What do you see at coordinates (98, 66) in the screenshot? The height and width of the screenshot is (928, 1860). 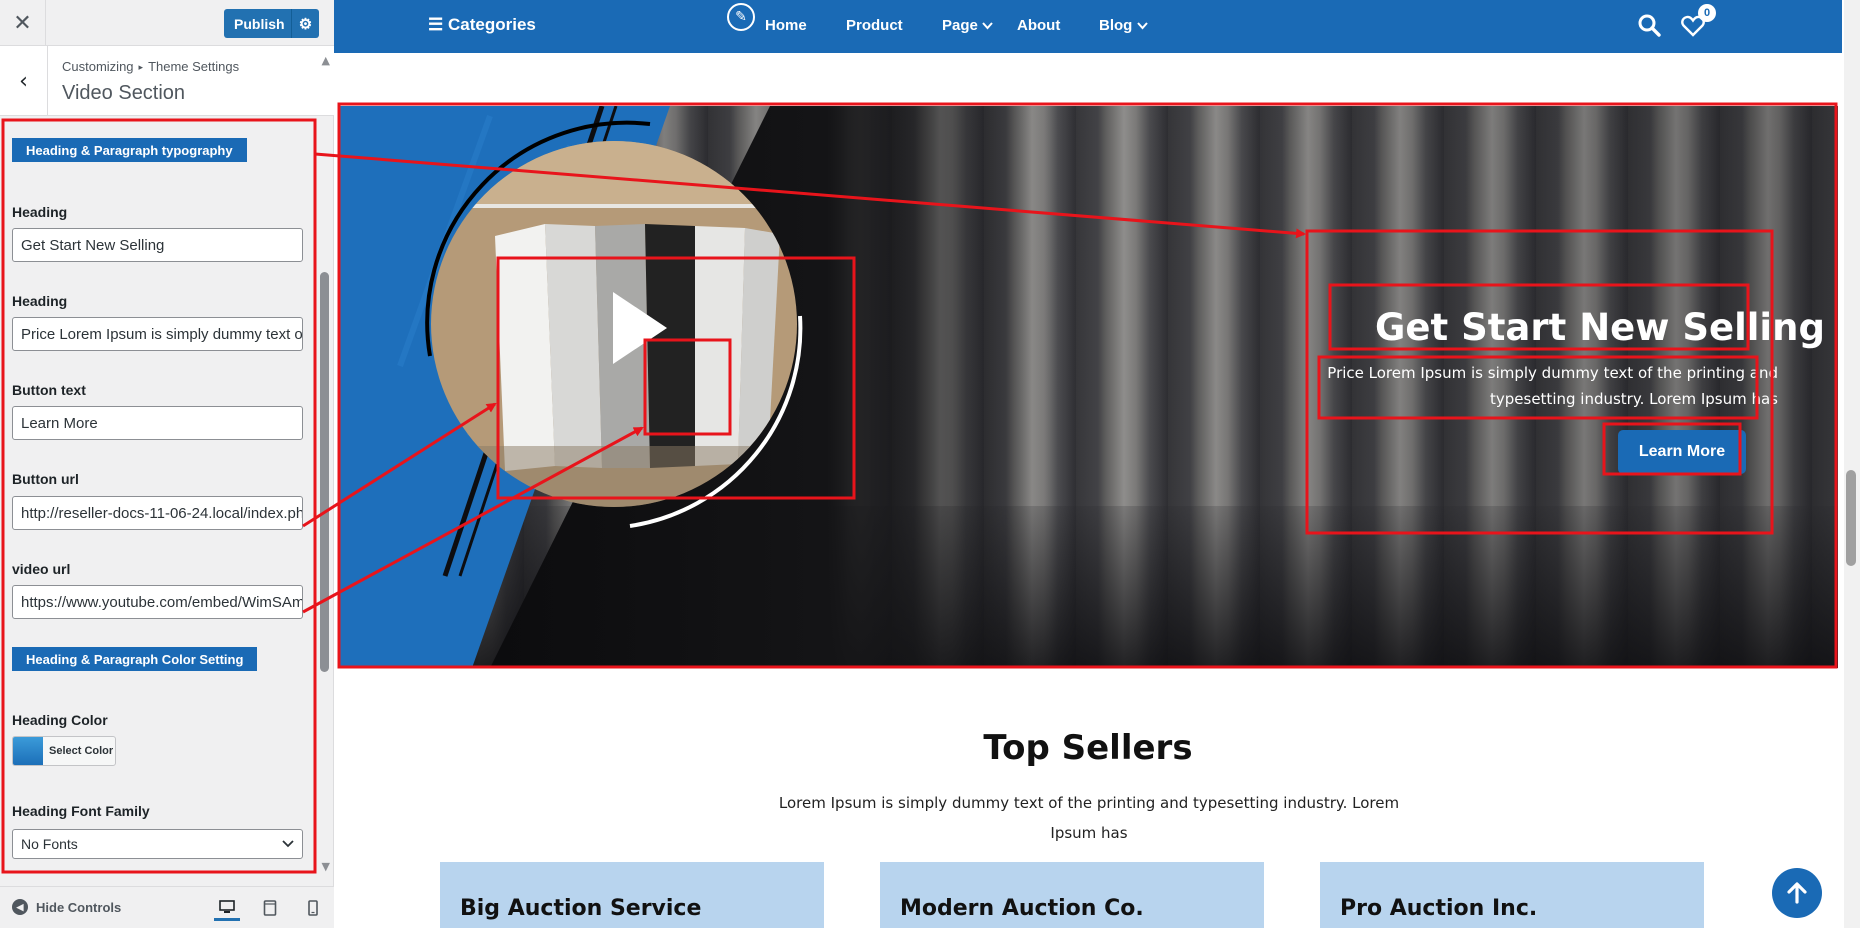 I see `breadcrumb-item: Customizing` at bounding box center [98, 66].